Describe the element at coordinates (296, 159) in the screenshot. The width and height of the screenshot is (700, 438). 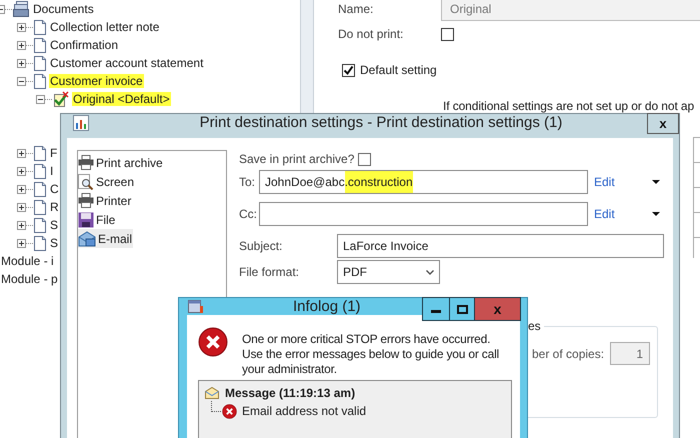
I see `field-label: Save in print archive?` at that location.